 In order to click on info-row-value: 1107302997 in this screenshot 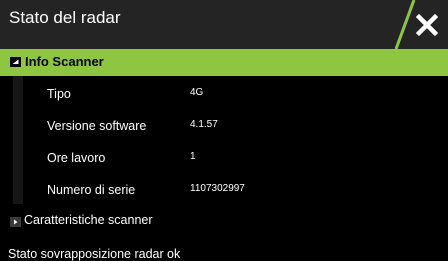, I will do `click(217, 188)`.